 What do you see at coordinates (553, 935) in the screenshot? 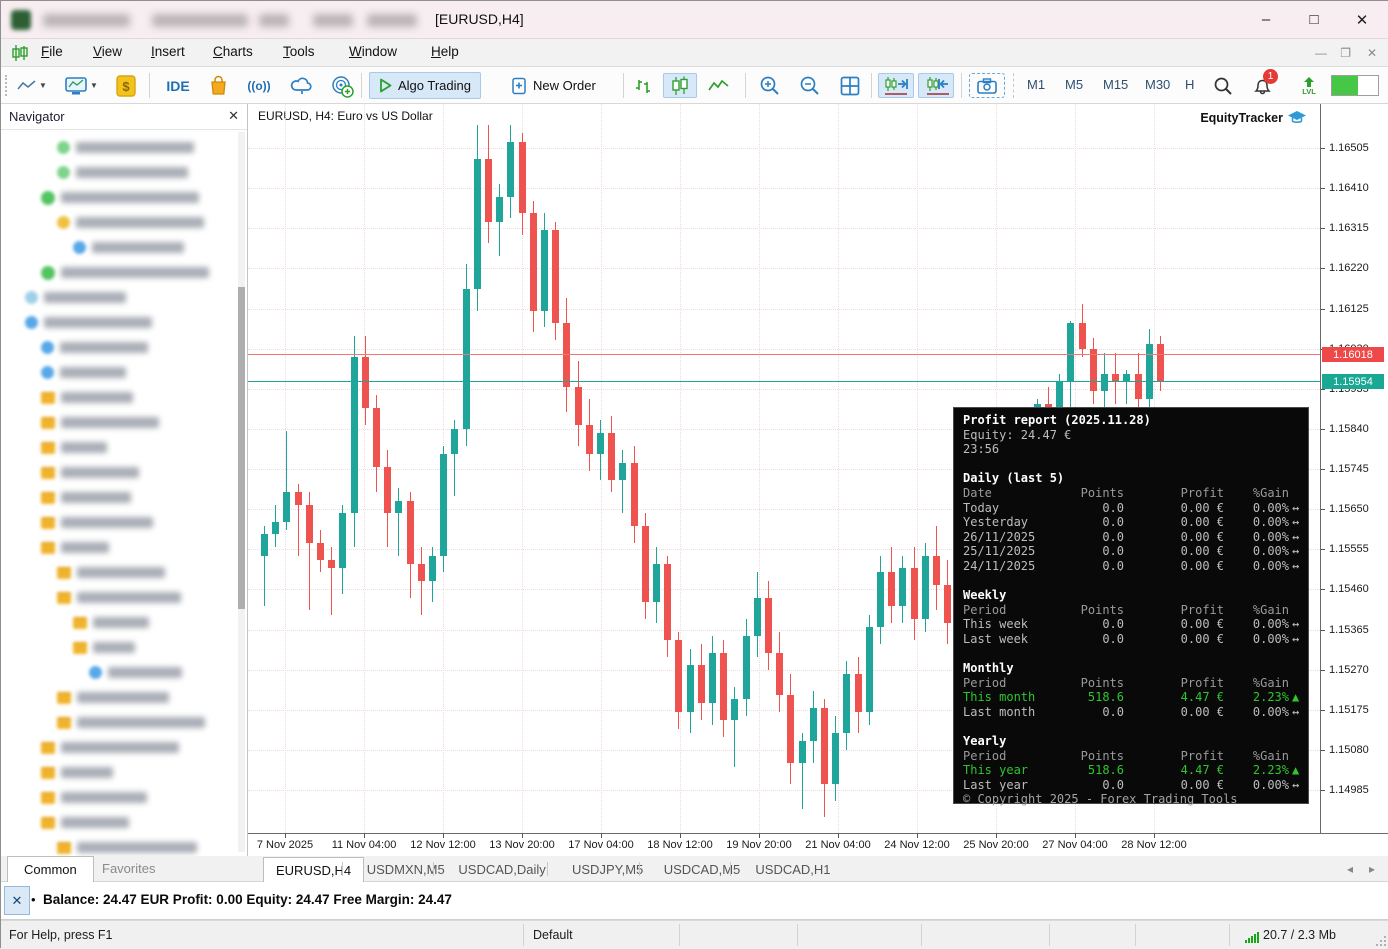
I see `status-profile: Default` at bounding box center [553, 935].